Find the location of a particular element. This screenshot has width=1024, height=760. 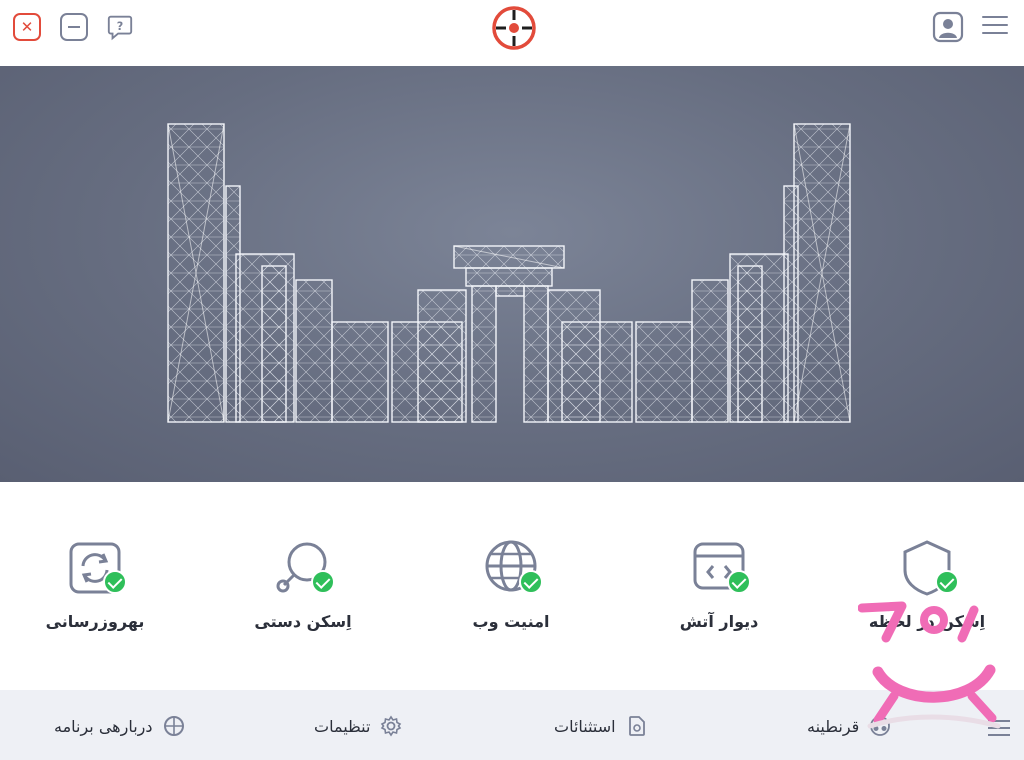

exceptions-button: استثنائات is located at coordinates (601, 726).